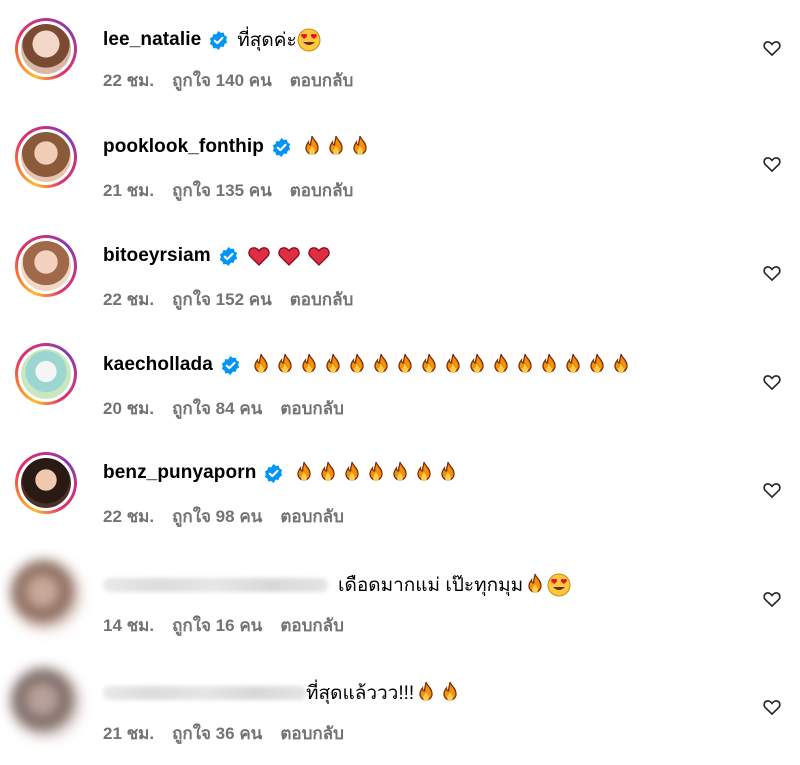 Image resolution: width=800 pixels, height=765 pixels. What do you see at coordinates (128, 625) in the screenshot?
I see `comment-time: 14 ชม.` at bounding box center [128, 625].